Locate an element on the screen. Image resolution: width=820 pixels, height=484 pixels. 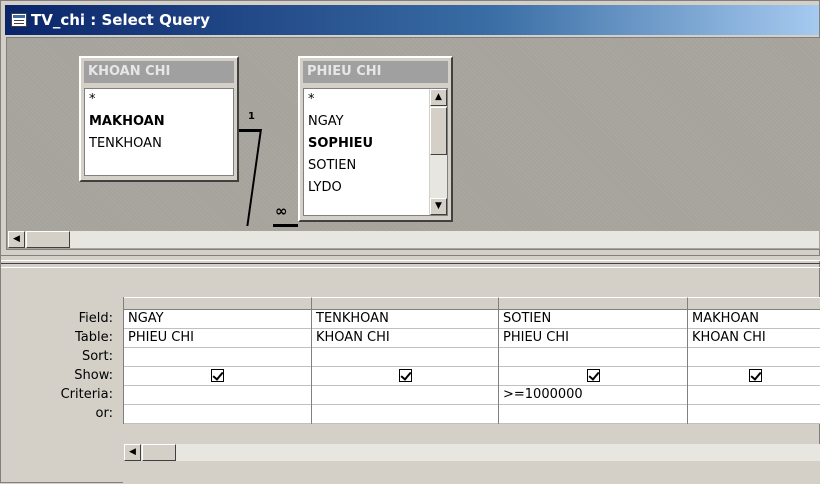
field-item: TENKHOAN is located at coordinates (159, 144).